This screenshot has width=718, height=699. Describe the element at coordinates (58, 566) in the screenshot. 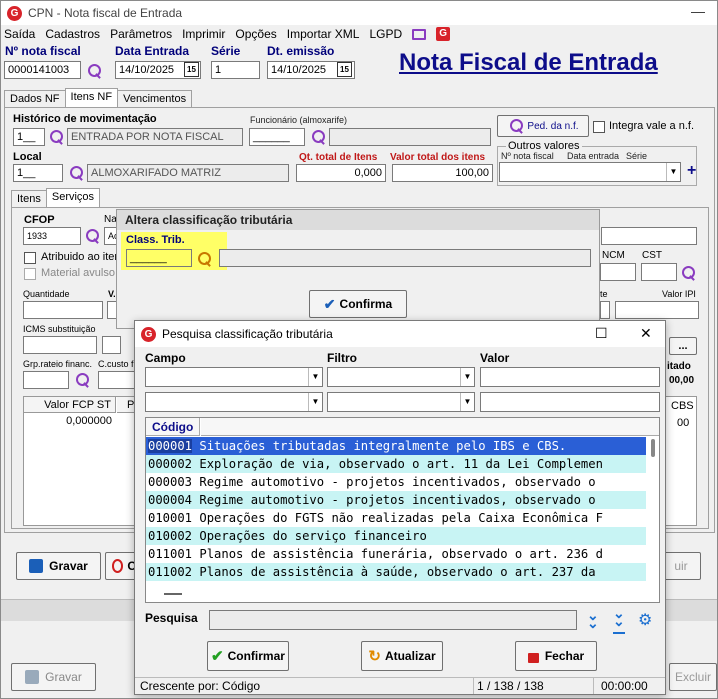

I see `servicos-gravar-button: Gravar` at that location.